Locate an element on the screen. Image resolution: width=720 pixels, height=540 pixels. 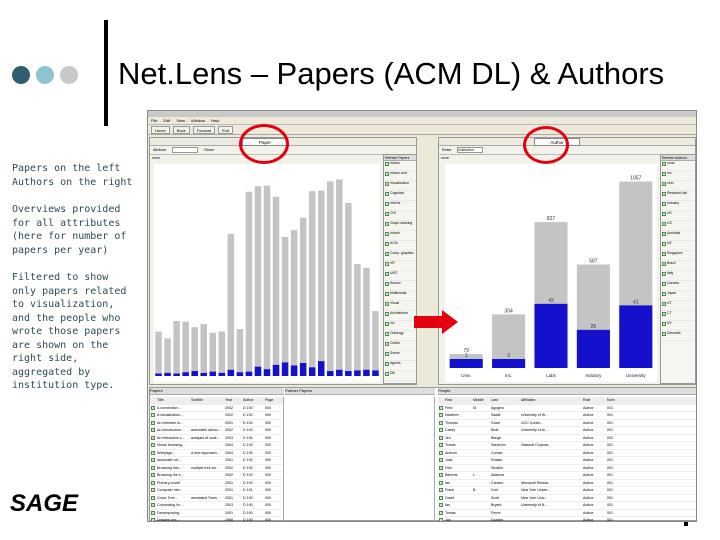
author-filter-item: CT is located at coordinates (678, 316).